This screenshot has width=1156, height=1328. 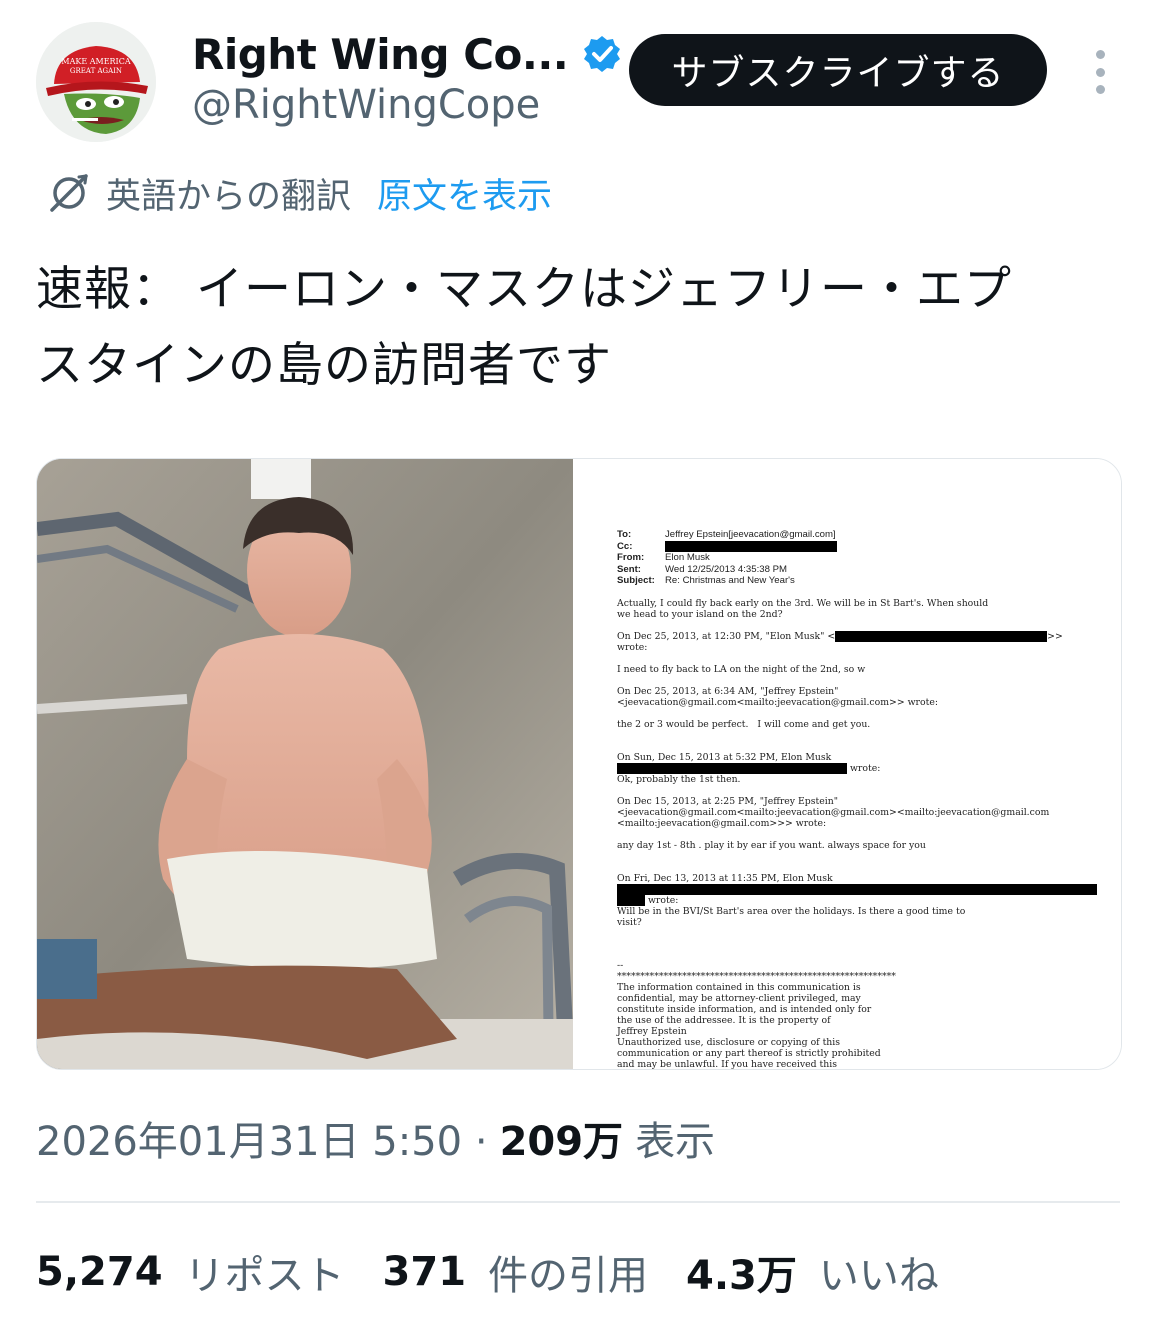 I want to click on repost-count: 5,274, so click(x=99, y=1272).